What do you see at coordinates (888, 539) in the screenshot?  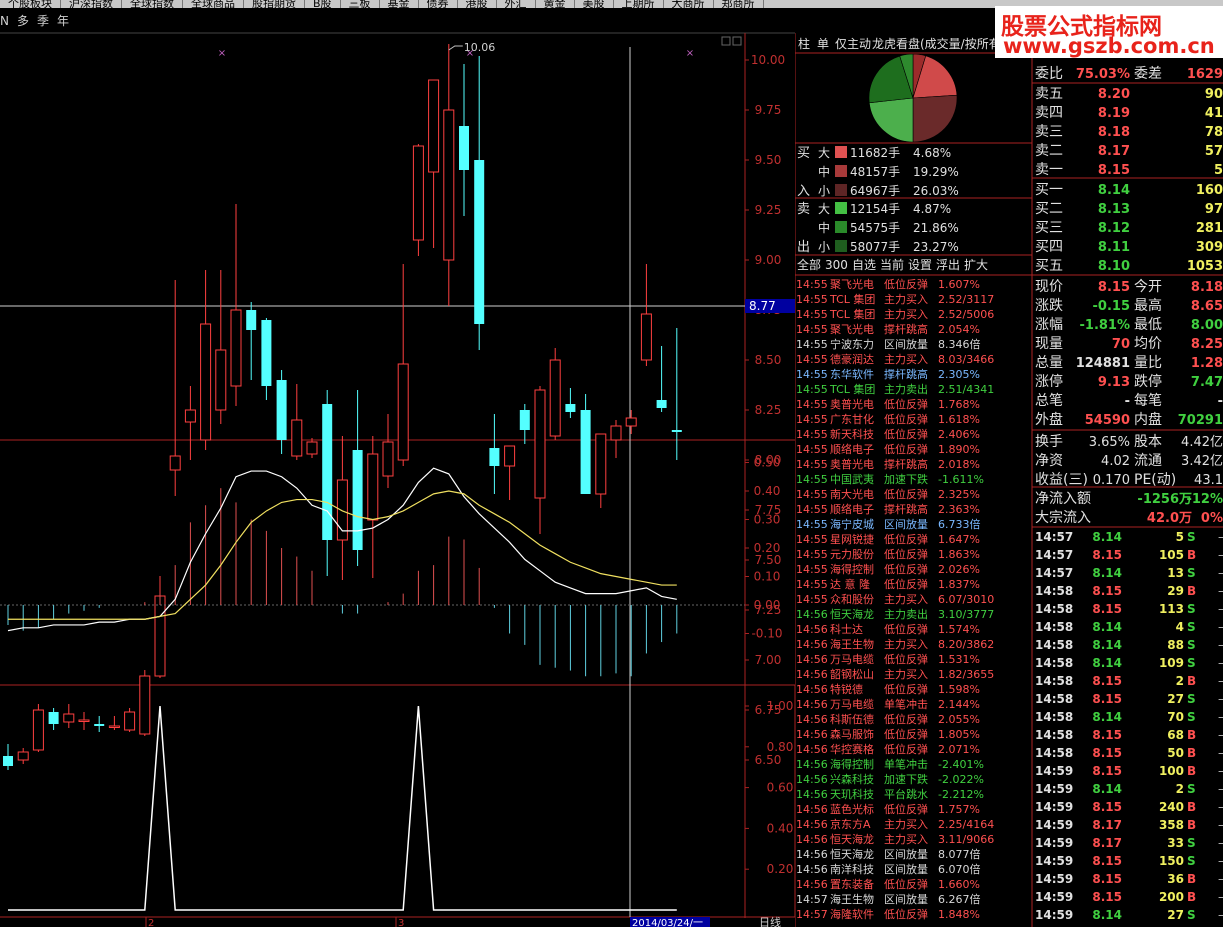 I see `alert-row: 14:55 星网锐捷 低位反弹 1.647%` at bounding box center [888, 539].